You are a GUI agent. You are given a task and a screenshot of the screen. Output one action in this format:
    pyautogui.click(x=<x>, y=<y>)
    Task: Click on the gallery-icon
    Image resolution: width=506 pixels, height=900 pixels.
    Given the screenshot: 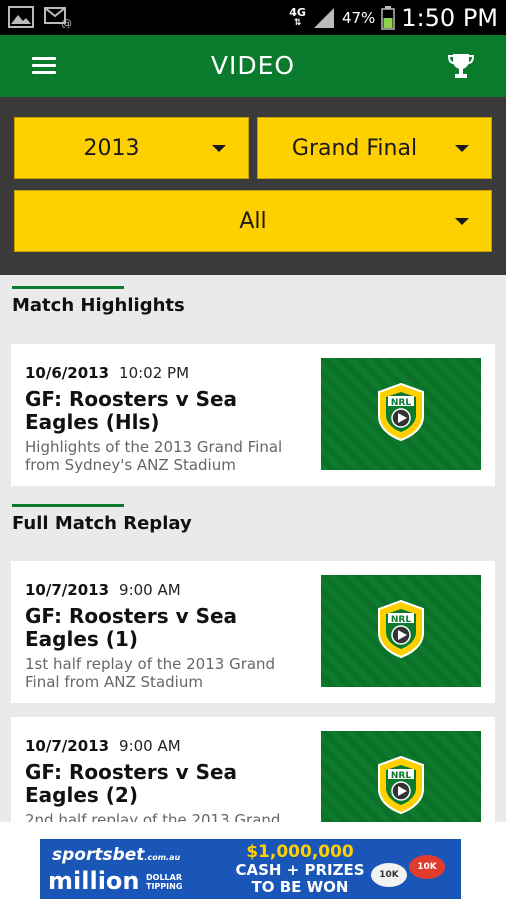 What is the action you would take?
    pyautogui.click(x=21, y=17)
    